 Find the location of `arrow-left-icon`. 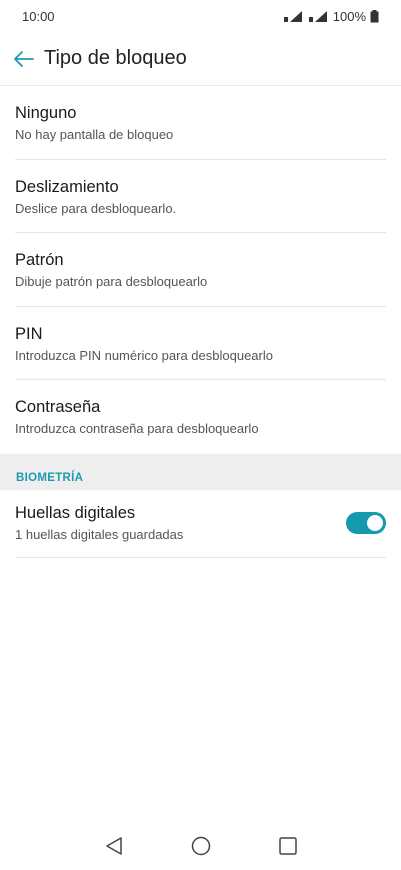

arrow-left-icon is located at coordinates (24, 58).